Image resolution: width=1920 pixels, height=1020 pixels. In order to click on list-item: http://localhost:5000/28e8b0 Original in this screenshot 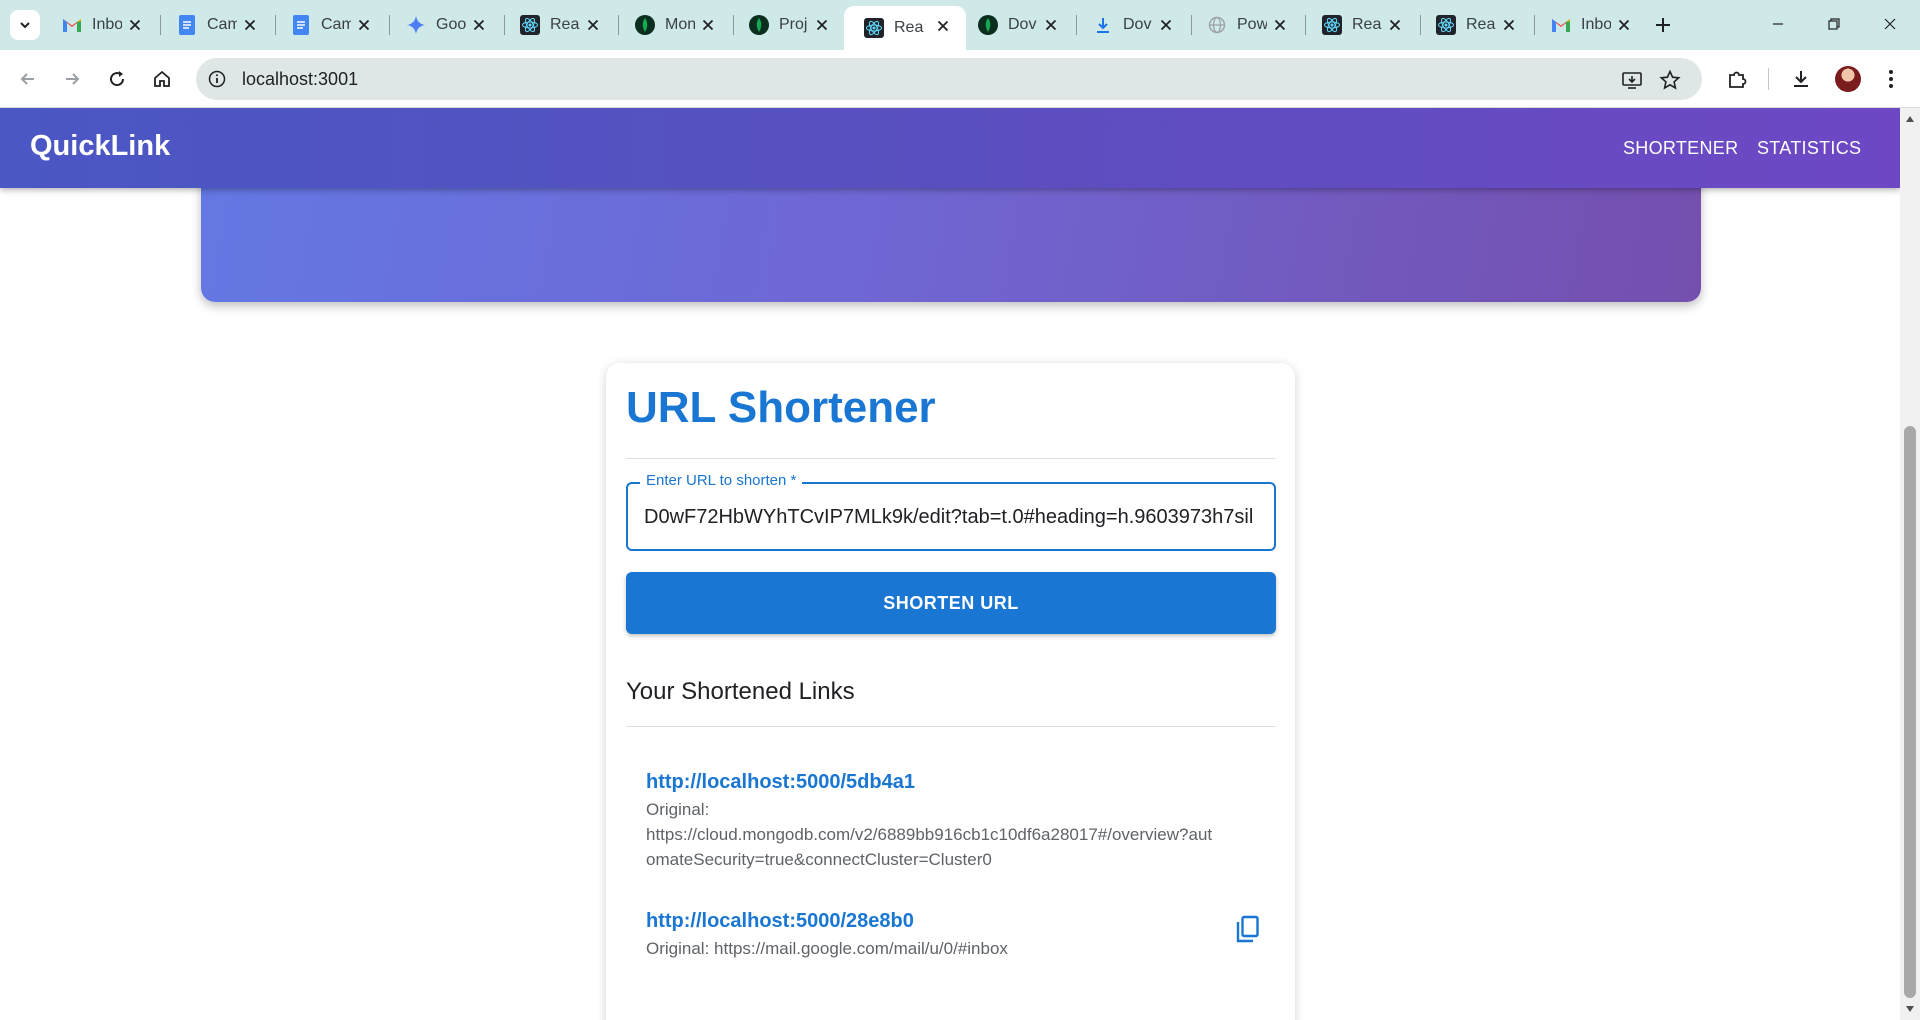, I will do `click(946, 935)`.